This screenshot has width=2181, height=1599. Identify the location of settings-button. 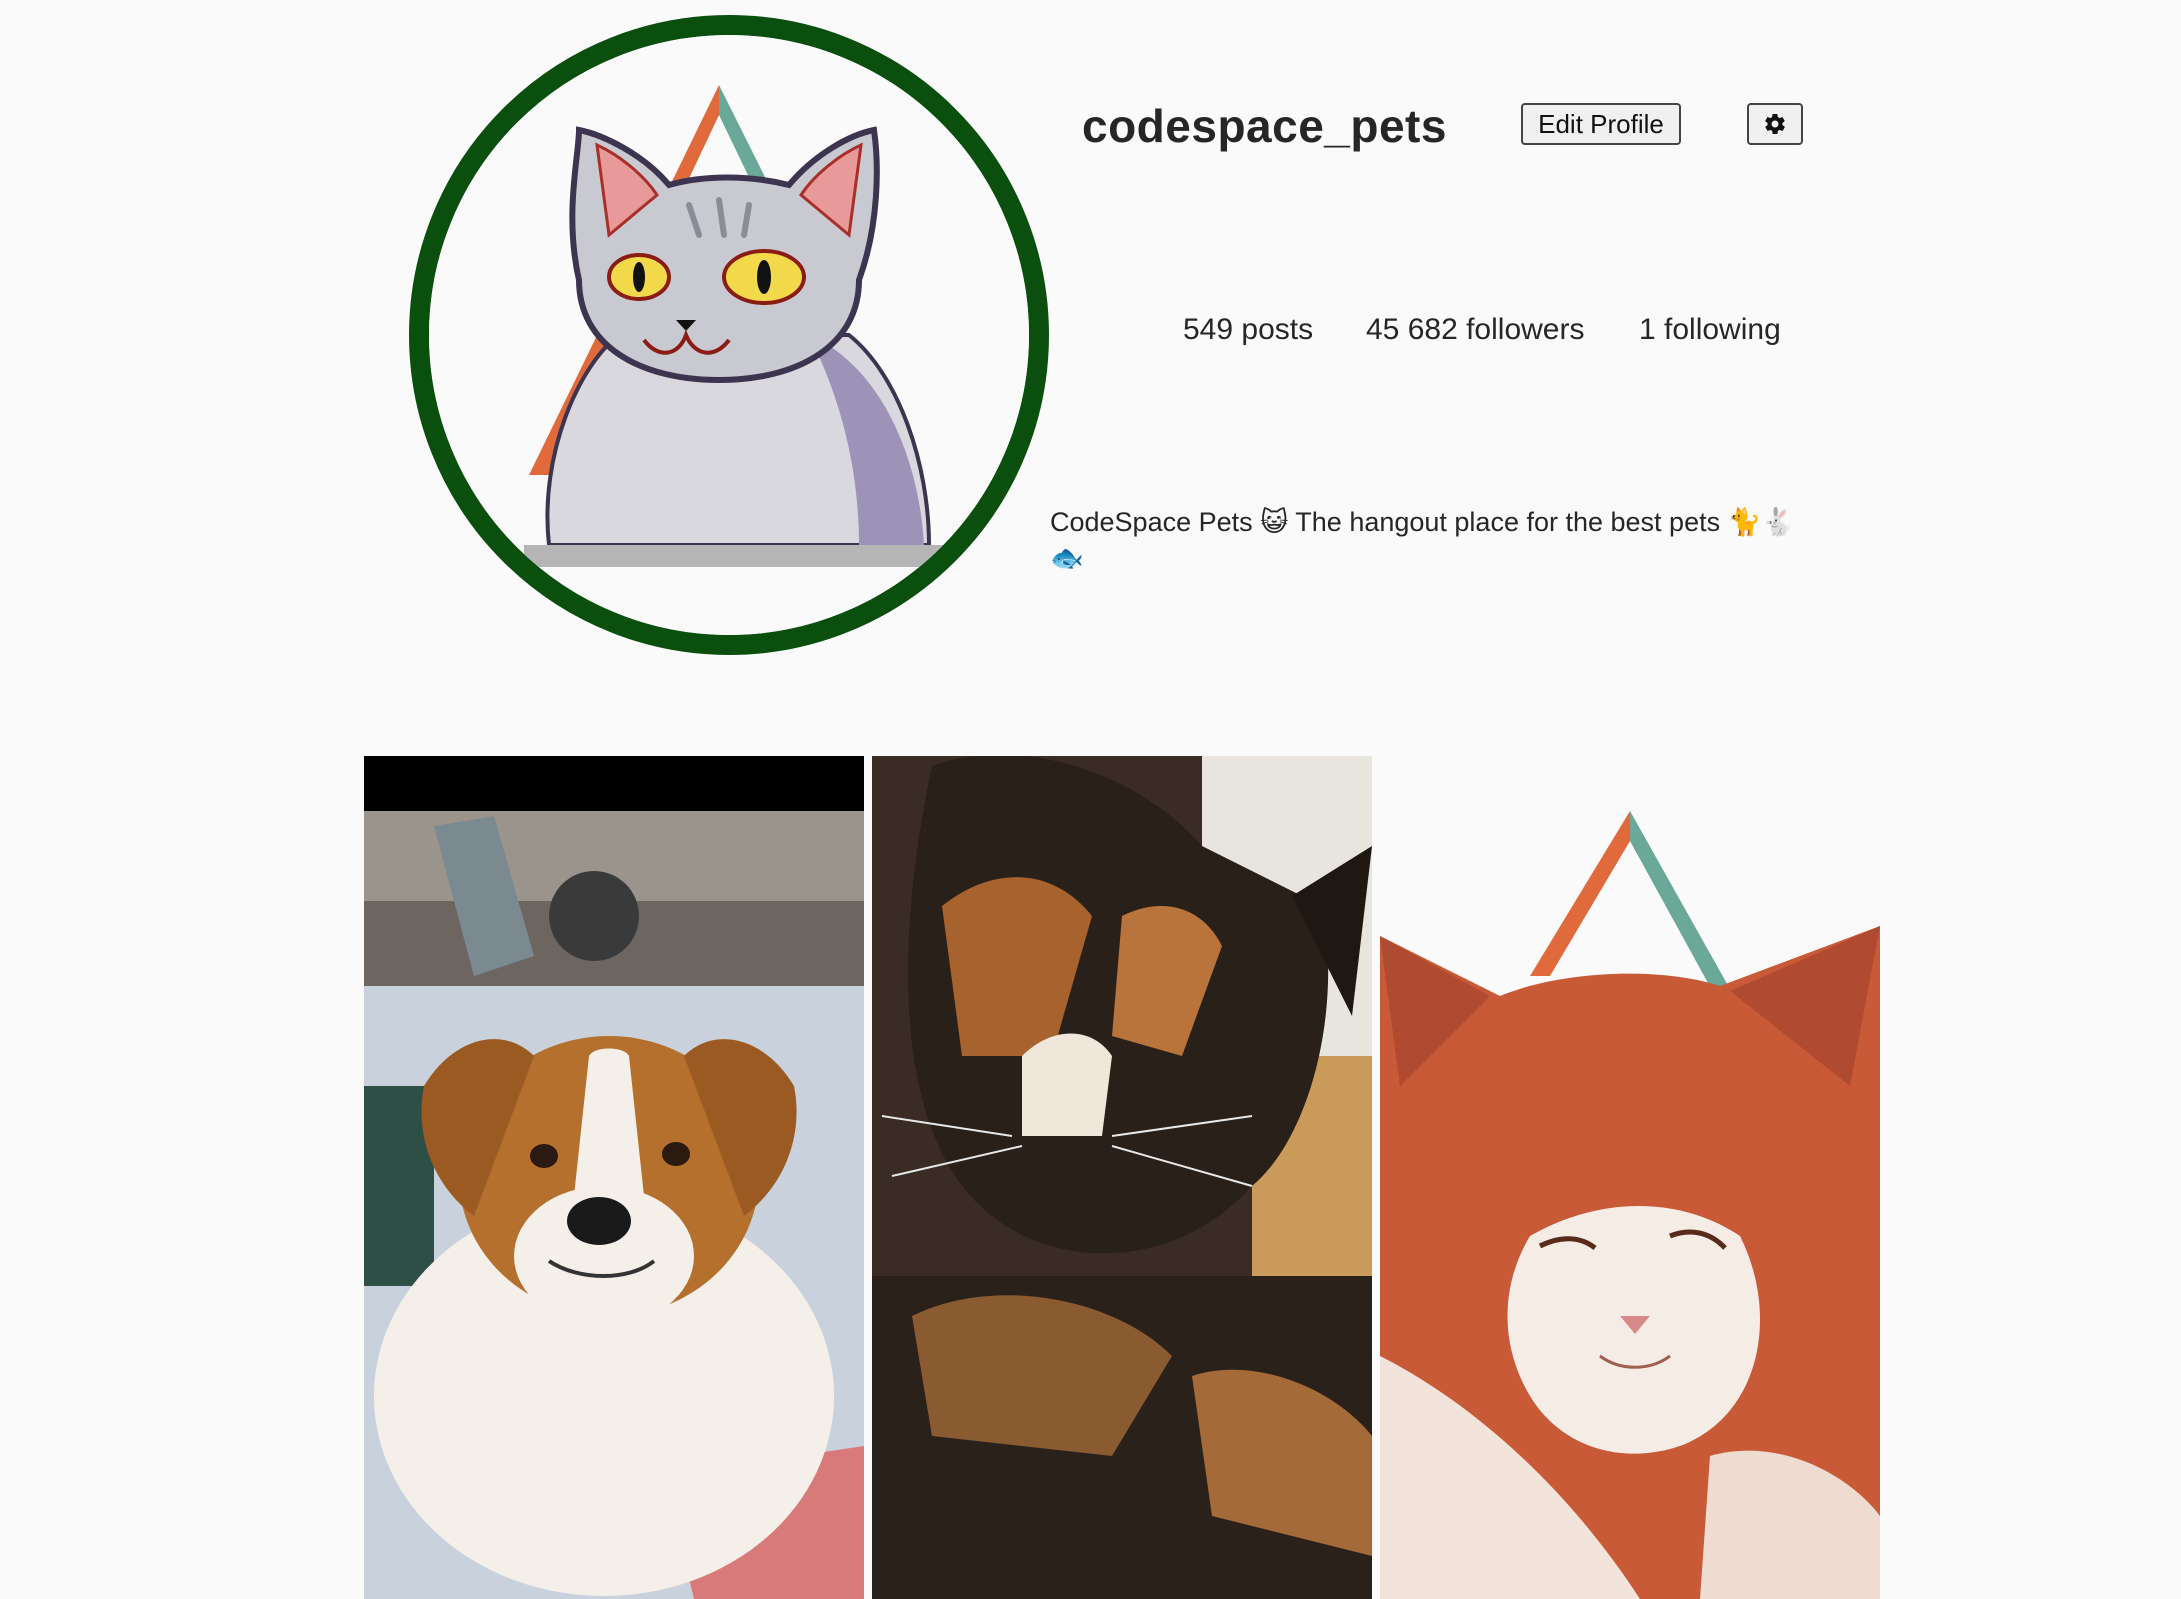
(1775, 124).